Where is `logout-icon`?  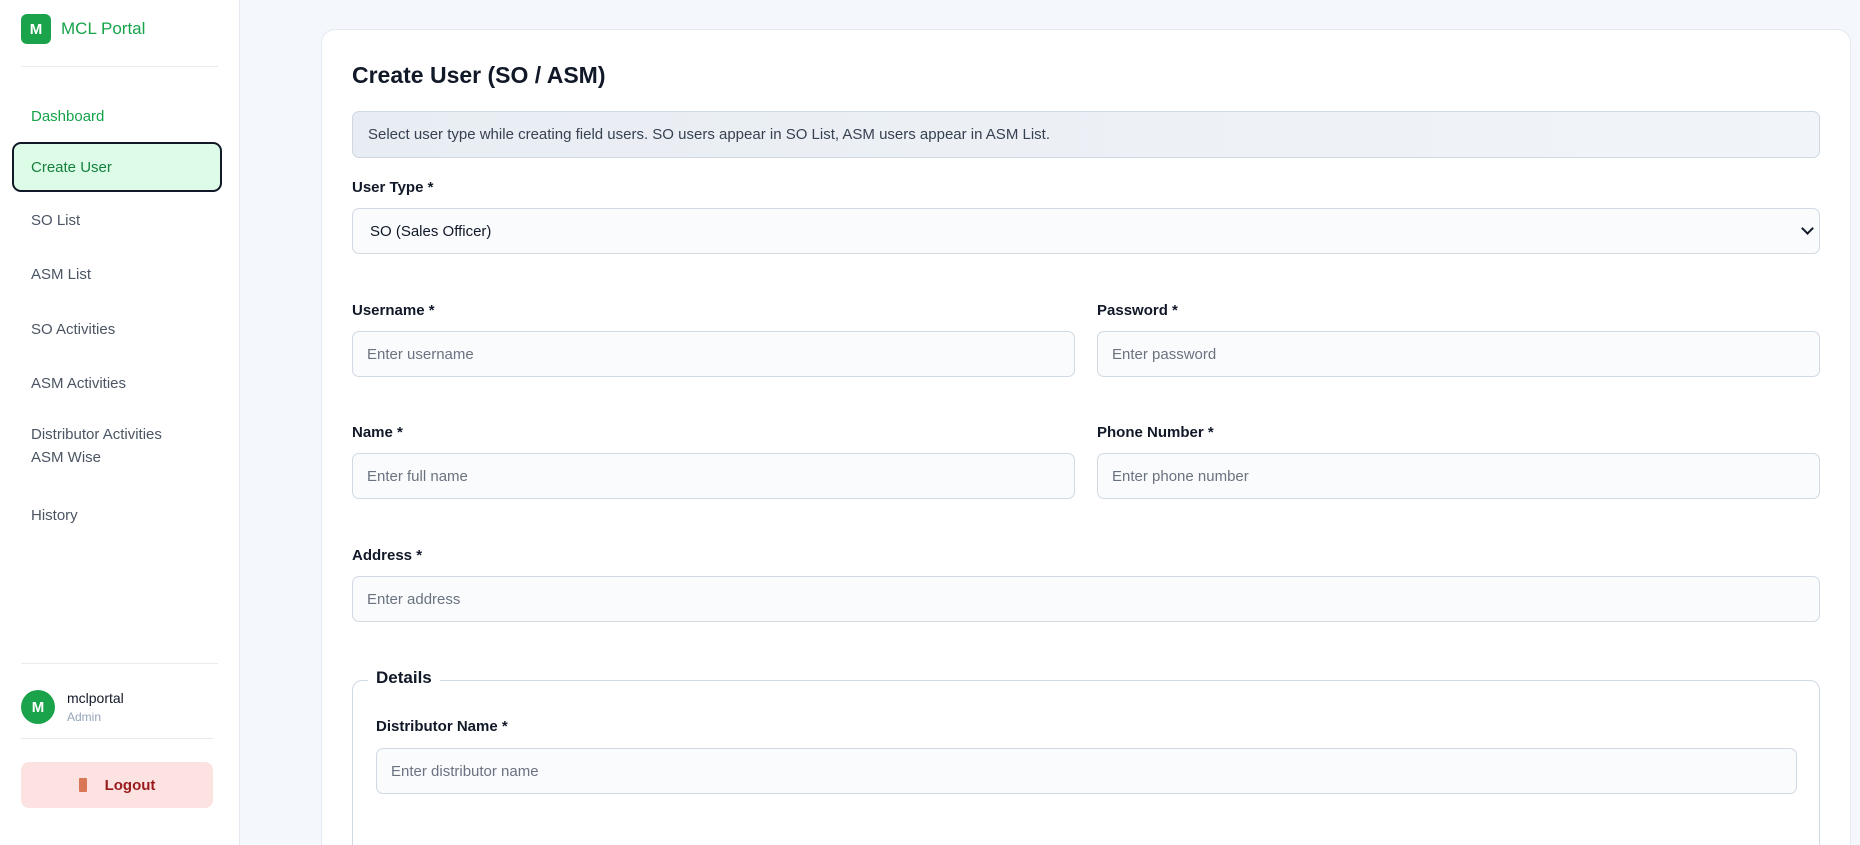 logout-icon is located at coordinates (82, 785).